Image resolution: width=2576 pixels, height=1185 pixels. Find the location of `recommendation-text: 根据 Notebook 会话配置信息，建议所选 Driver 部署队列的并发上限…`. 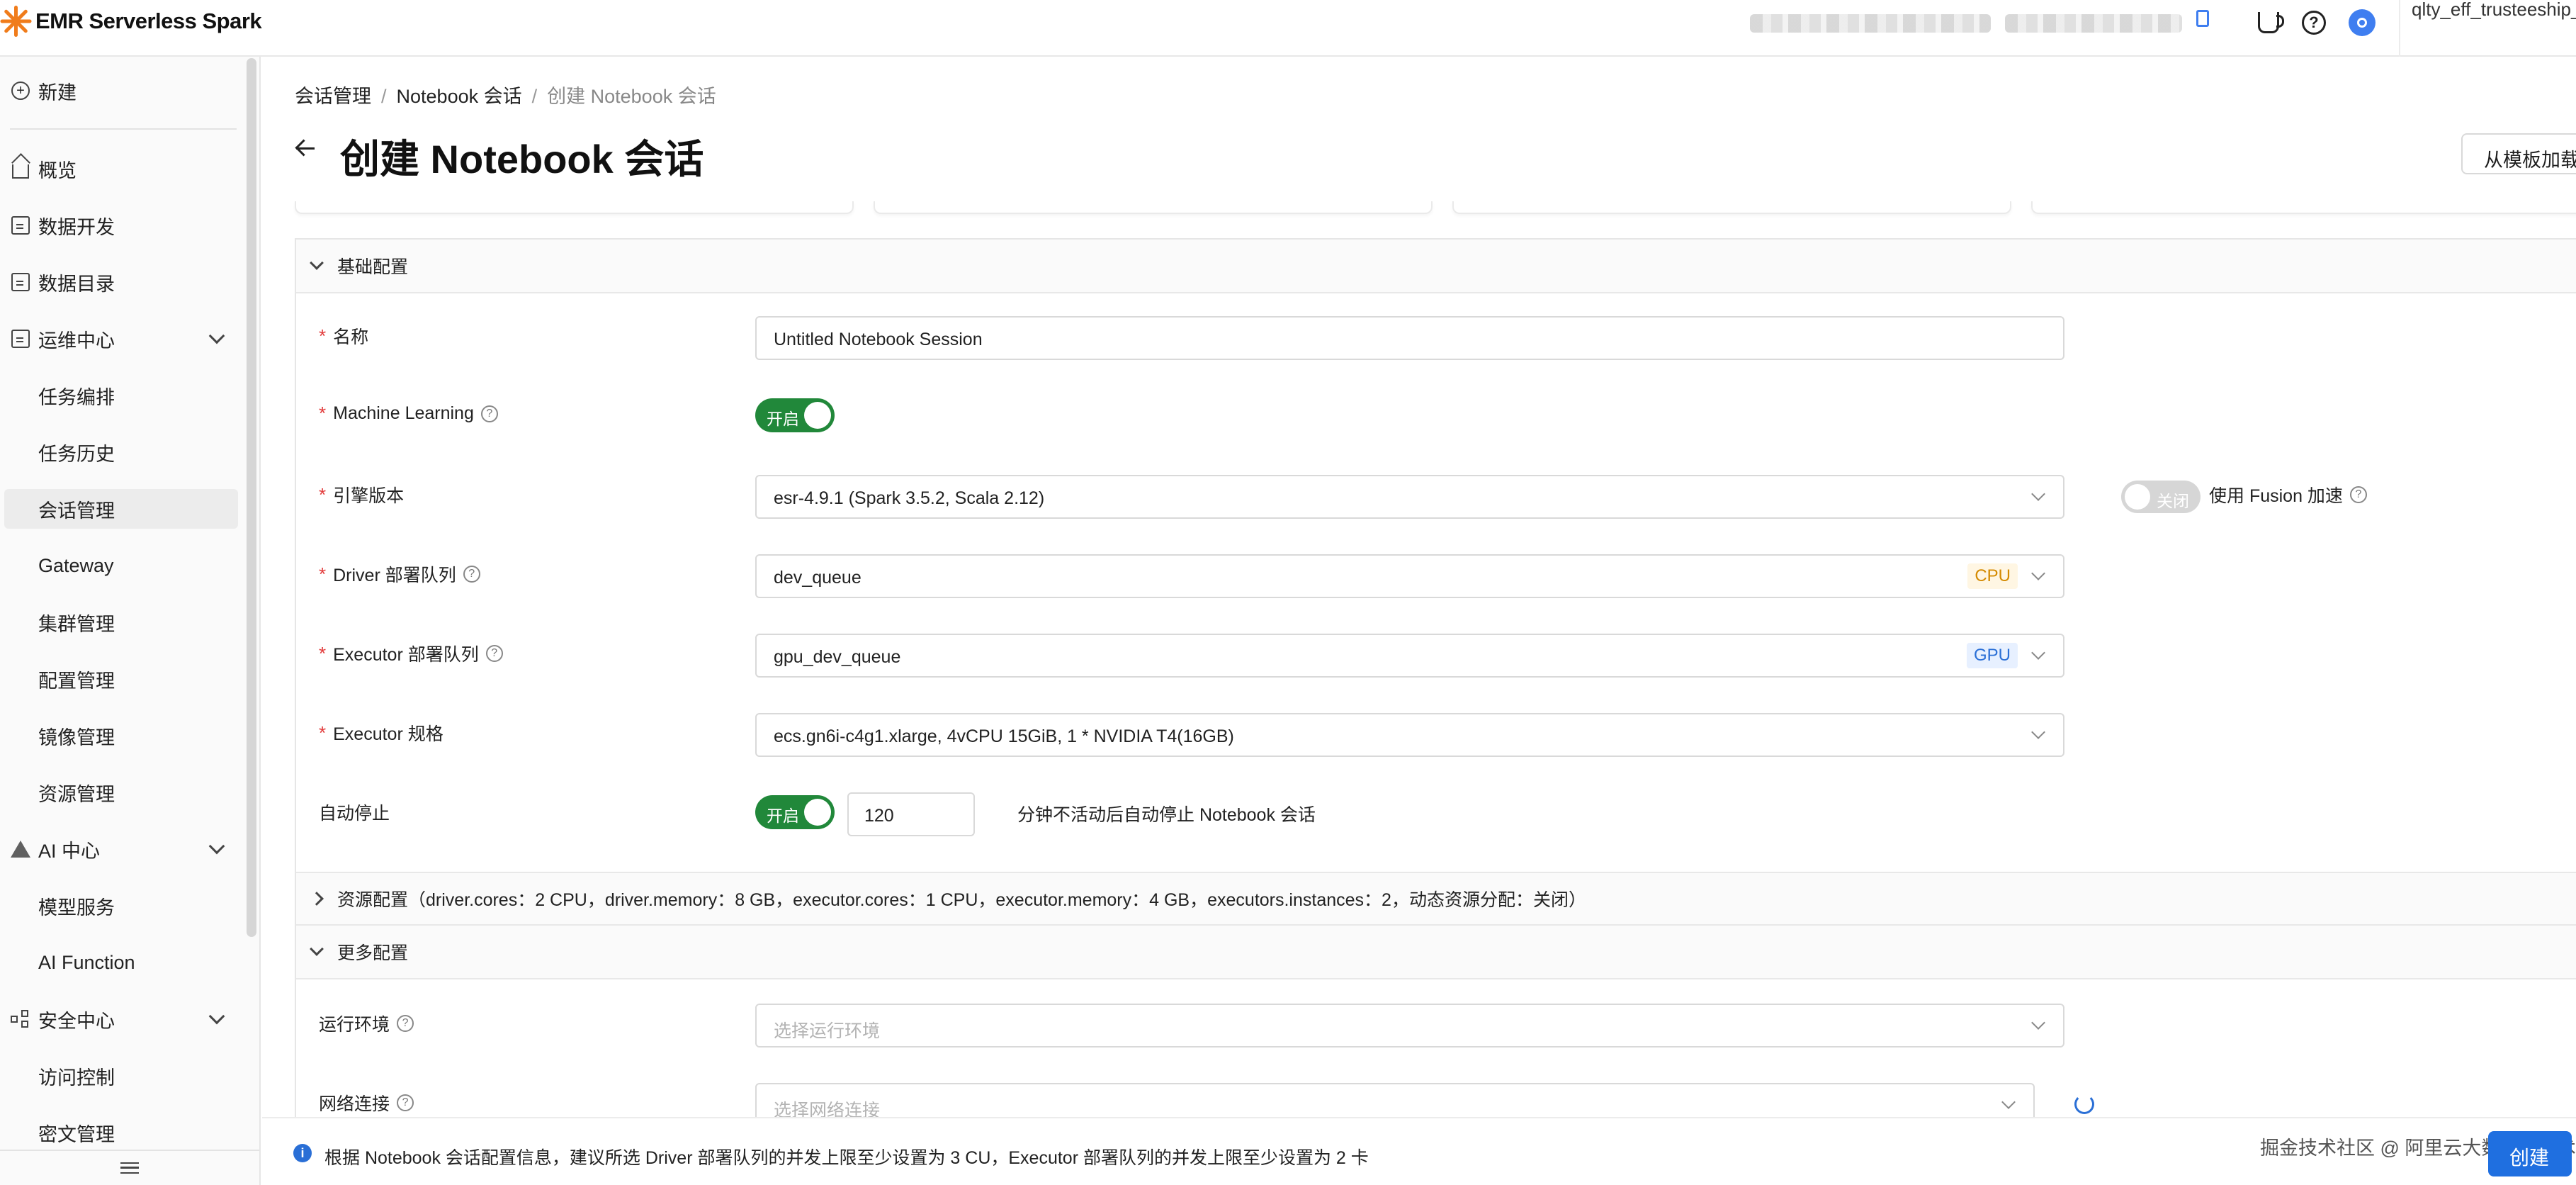

recommendation-text: 根据 Notebook 会话配置信息，建议所选 Driver 部署队列的并发上限… is located at coordinates (846, 1158).